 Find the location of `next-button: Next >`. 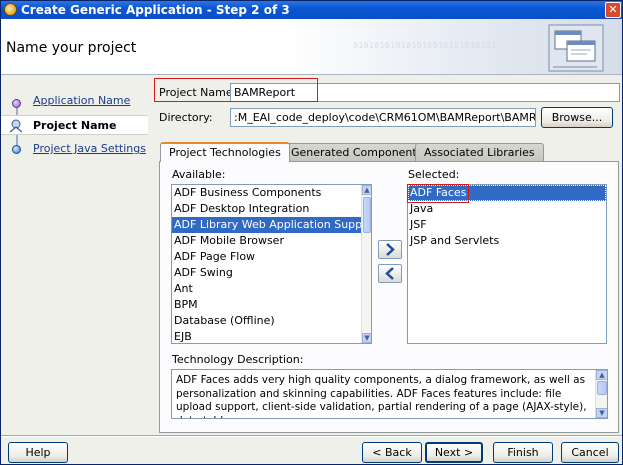

next-button: Next > is located at coordinates (454, 452).